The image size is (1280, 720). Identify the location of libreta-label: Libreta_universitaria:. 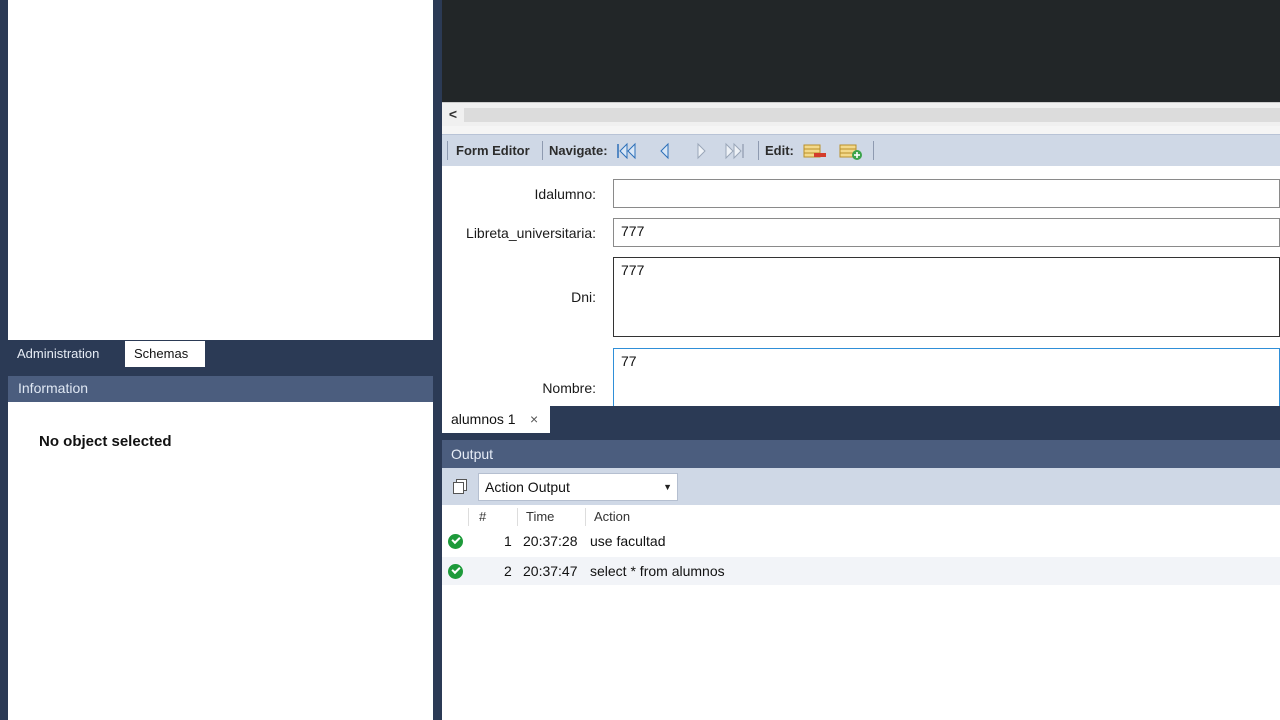
(531, 233).